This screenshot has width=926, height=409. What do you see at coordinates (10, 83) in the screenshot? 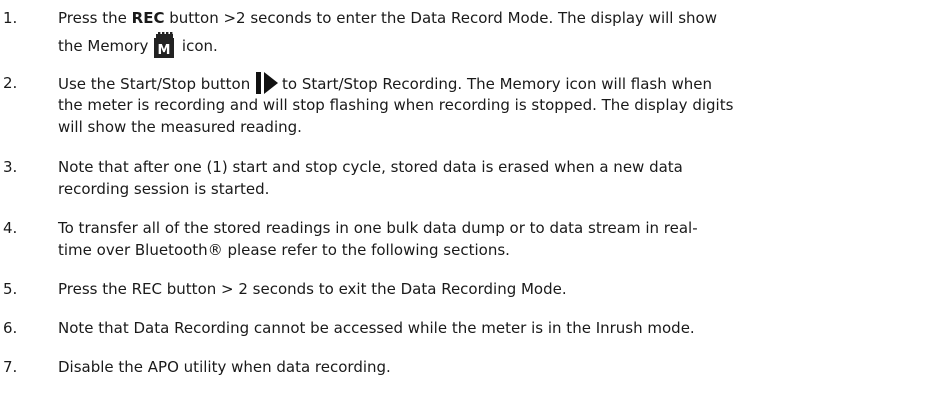
I see `item-number: 2.` at bounding box center [10, 83].